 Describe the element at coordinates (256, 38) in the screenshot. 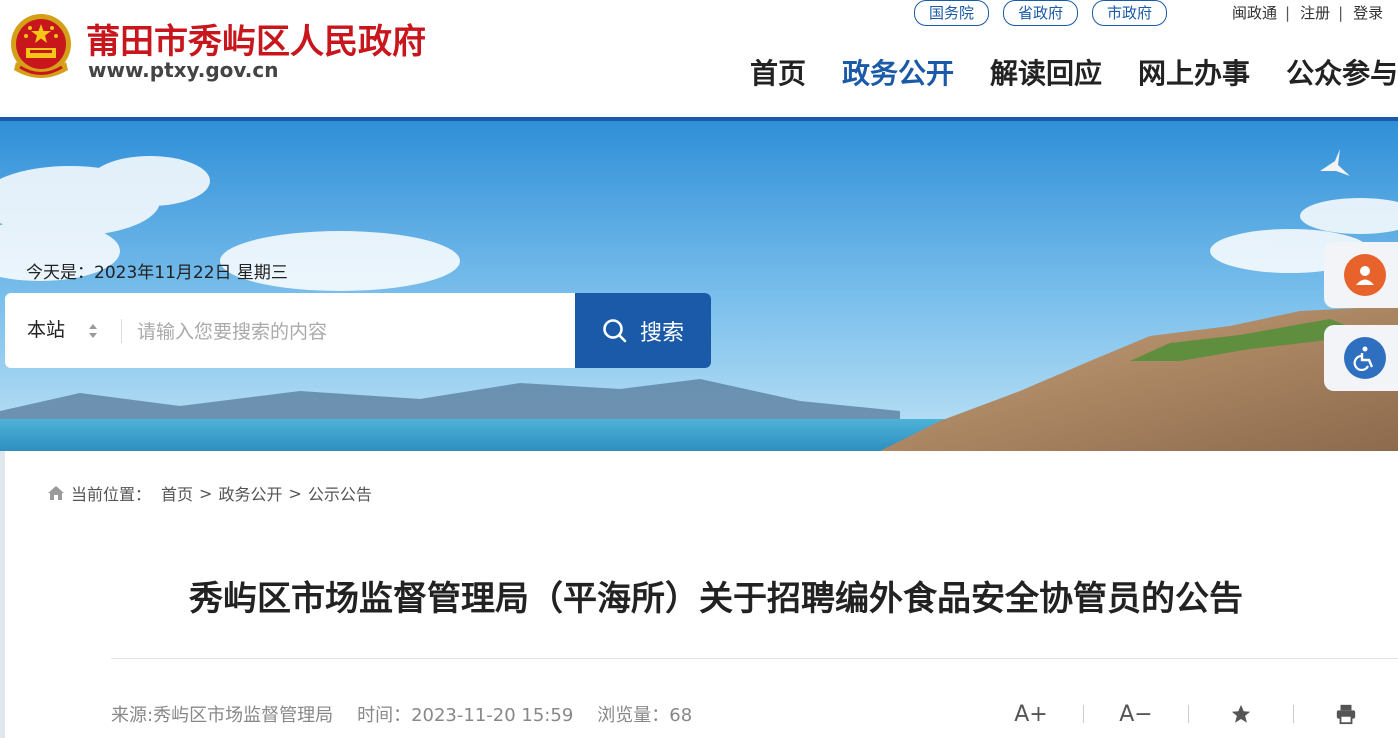

I see `site-name: 莆田市秀屿区人民政府` at that location.